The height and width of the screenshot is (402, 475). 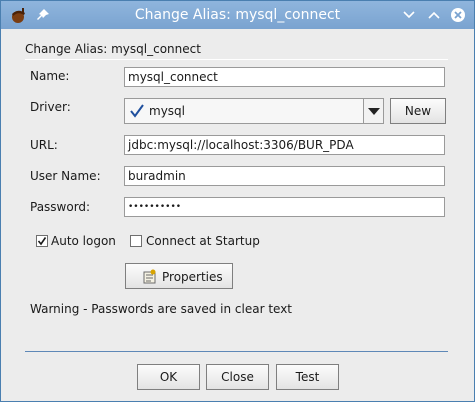 I want to click on connect-at-startup-checkbox, so click(x=136, y=241).